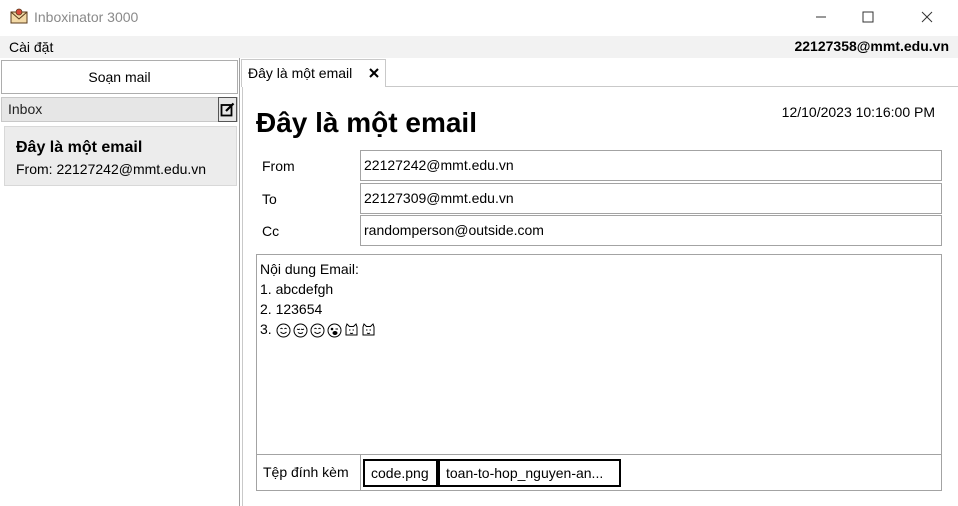 The image size is (958, 506). What do you see at coordinates (25, 109) in the screenshot?
I see `inbox-label: Inbox` at bounding box center [25, 109].